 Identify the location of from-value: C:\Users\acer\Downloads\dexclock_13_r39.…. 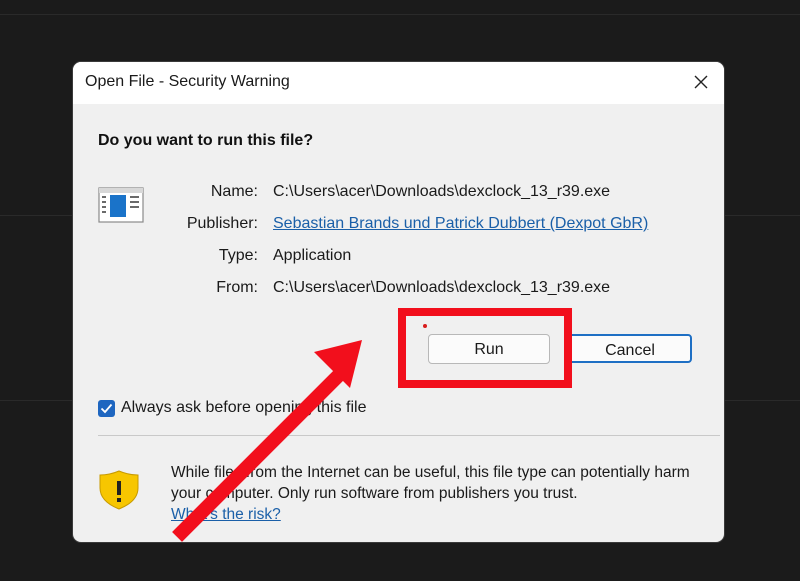
(442, 287).